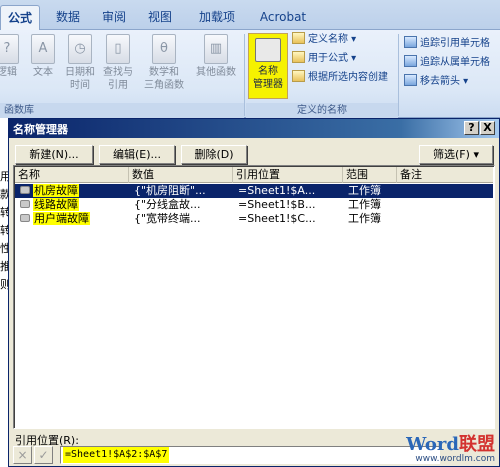  What do you see at coordinates (114, 18) in the screenshot?
I see `tab-review: 审阅` at bounding box center [114, 18].